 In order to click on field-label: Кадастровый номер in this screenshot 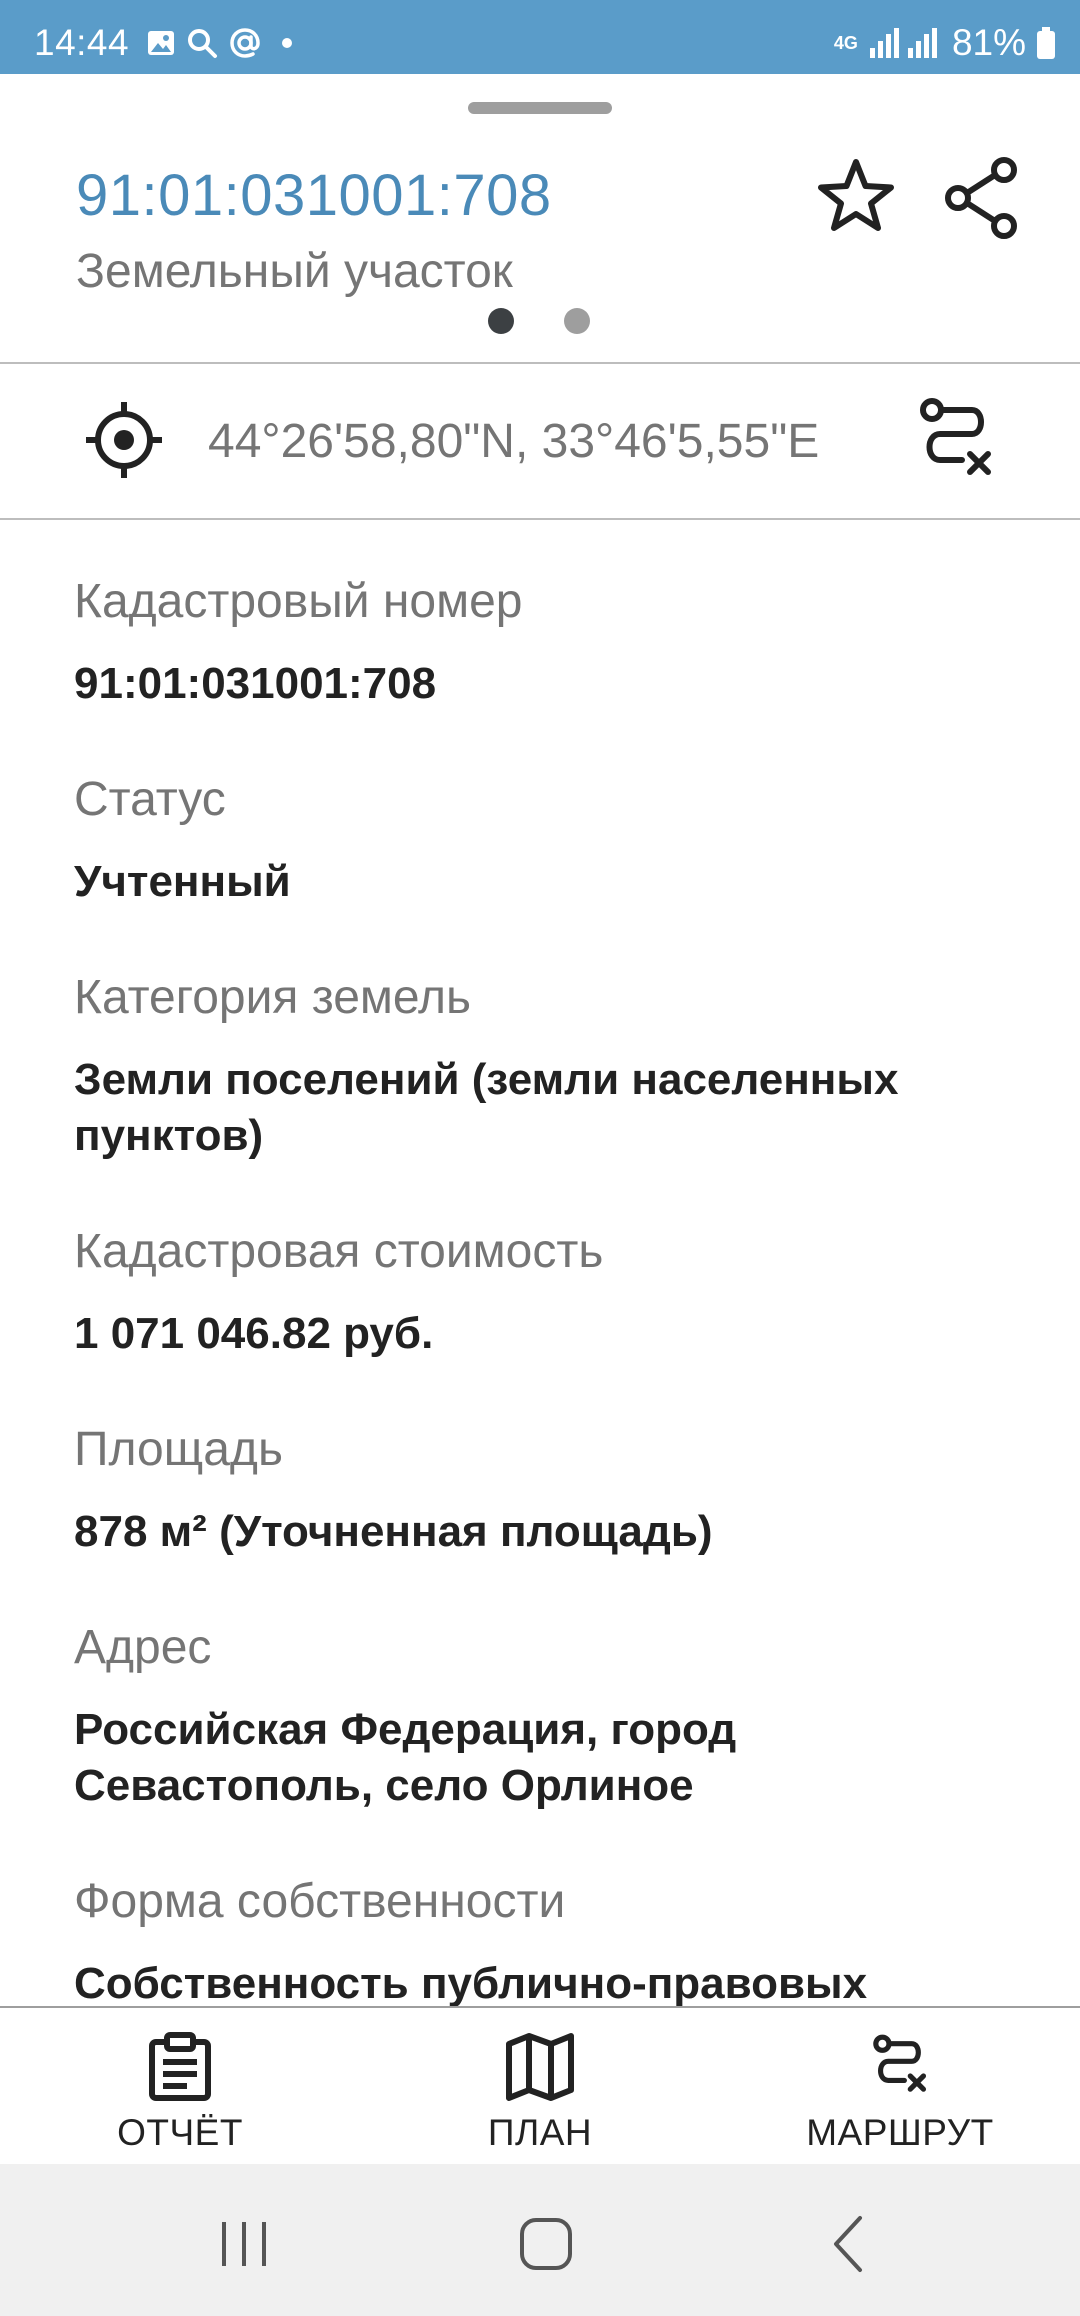, I will do `click(298, 601)`.